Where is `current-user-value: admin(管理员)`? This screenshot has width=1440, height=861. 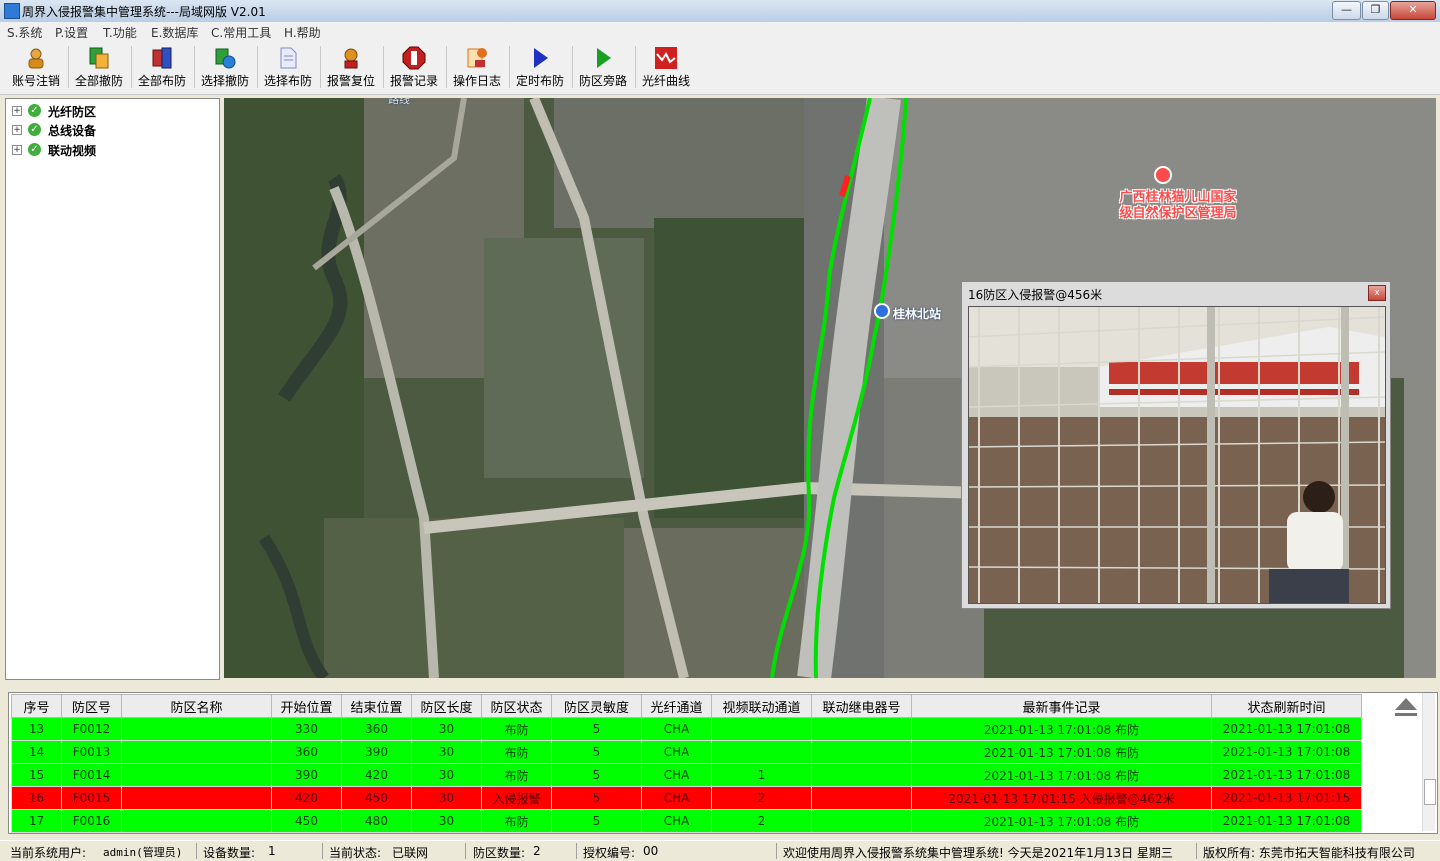 current-user-value: admin(管理员) is located at coordinates (143, 852).